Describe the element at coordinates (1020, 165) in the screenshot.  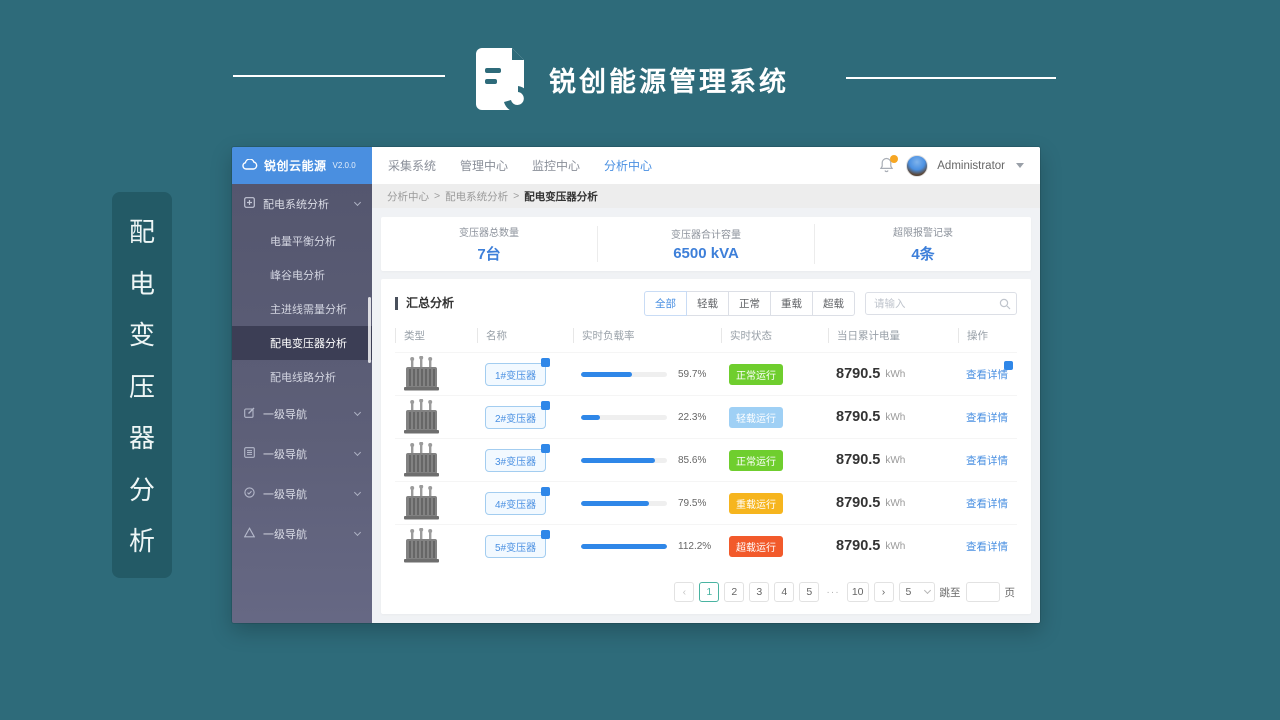
I see `user-dropdown-caret-icon` at that location.